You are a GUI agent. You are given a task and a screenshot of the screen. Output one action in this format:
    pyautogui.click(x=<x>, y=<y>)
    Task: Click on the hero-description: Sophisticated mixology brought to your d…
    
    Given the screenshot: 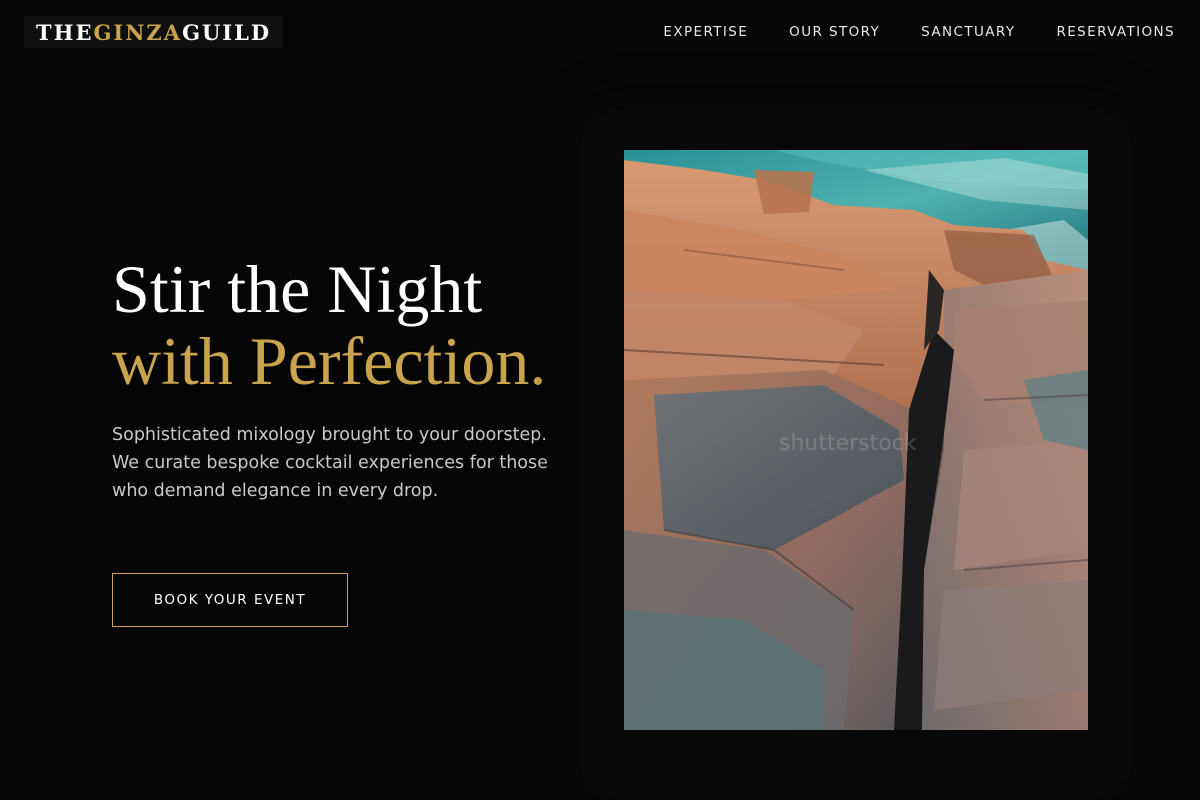 What is the action you would take?
    pyautogui.click(x=330, y=463)
    